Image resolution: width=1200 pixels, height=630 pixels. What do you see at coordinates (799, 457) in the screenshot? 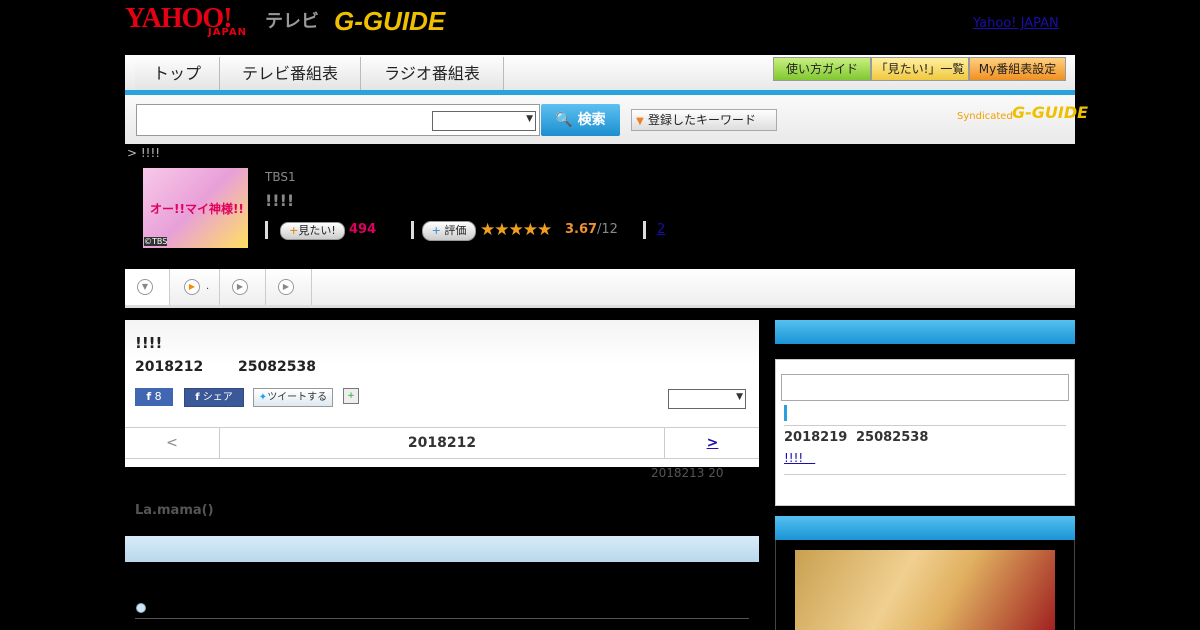
I see `next-broadcast-link: !!!!` at bounding box center [799, 457].